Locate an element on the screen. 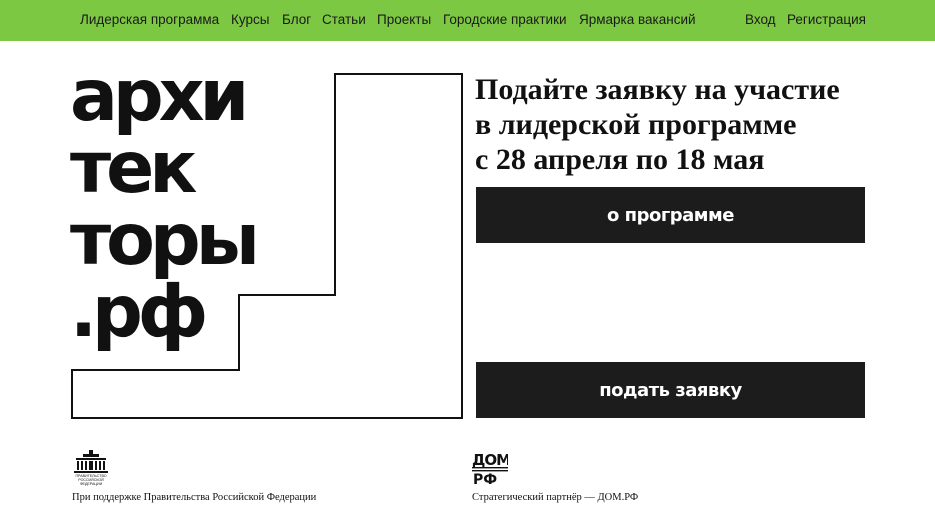  nav-item-job-fair: Ярмарка вакансий is located at coordinates (637, 20).